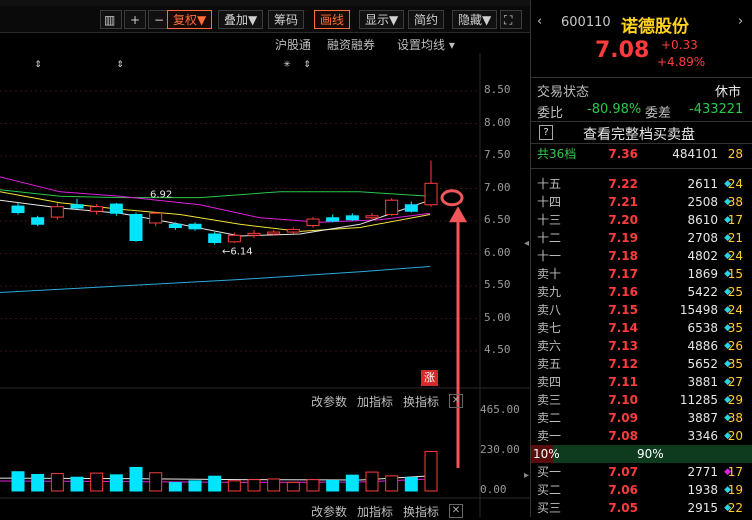 This screenshot has width=752, height=520. I want to click on bid-price: 7.06, so click(623, 490).